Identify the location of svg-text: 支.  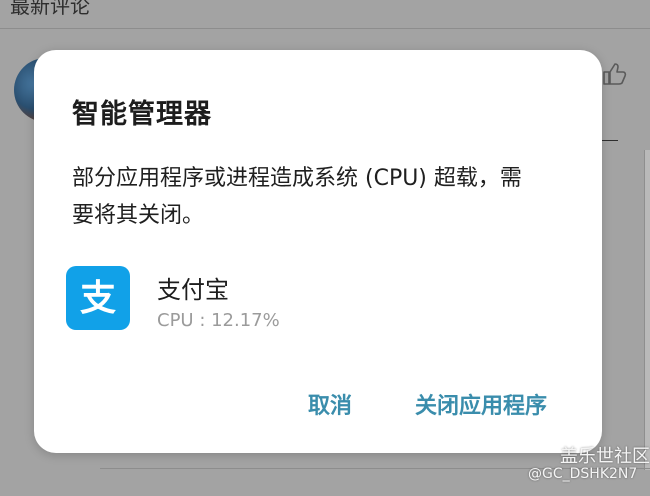
(98, 298).